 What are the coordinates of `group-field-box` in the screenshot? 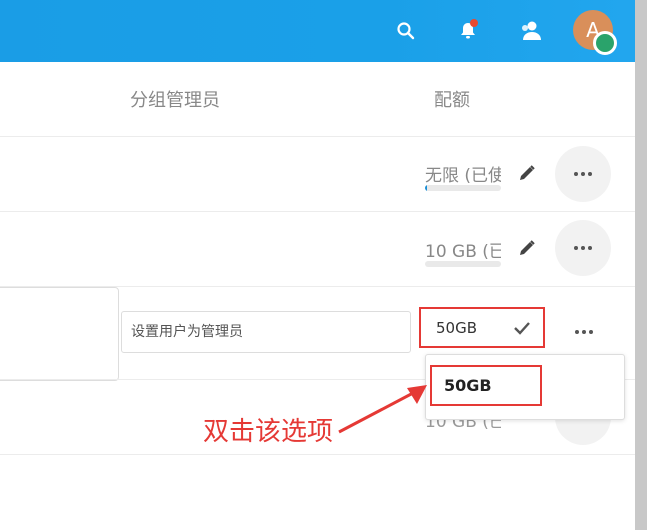 It's located at (59, 334).